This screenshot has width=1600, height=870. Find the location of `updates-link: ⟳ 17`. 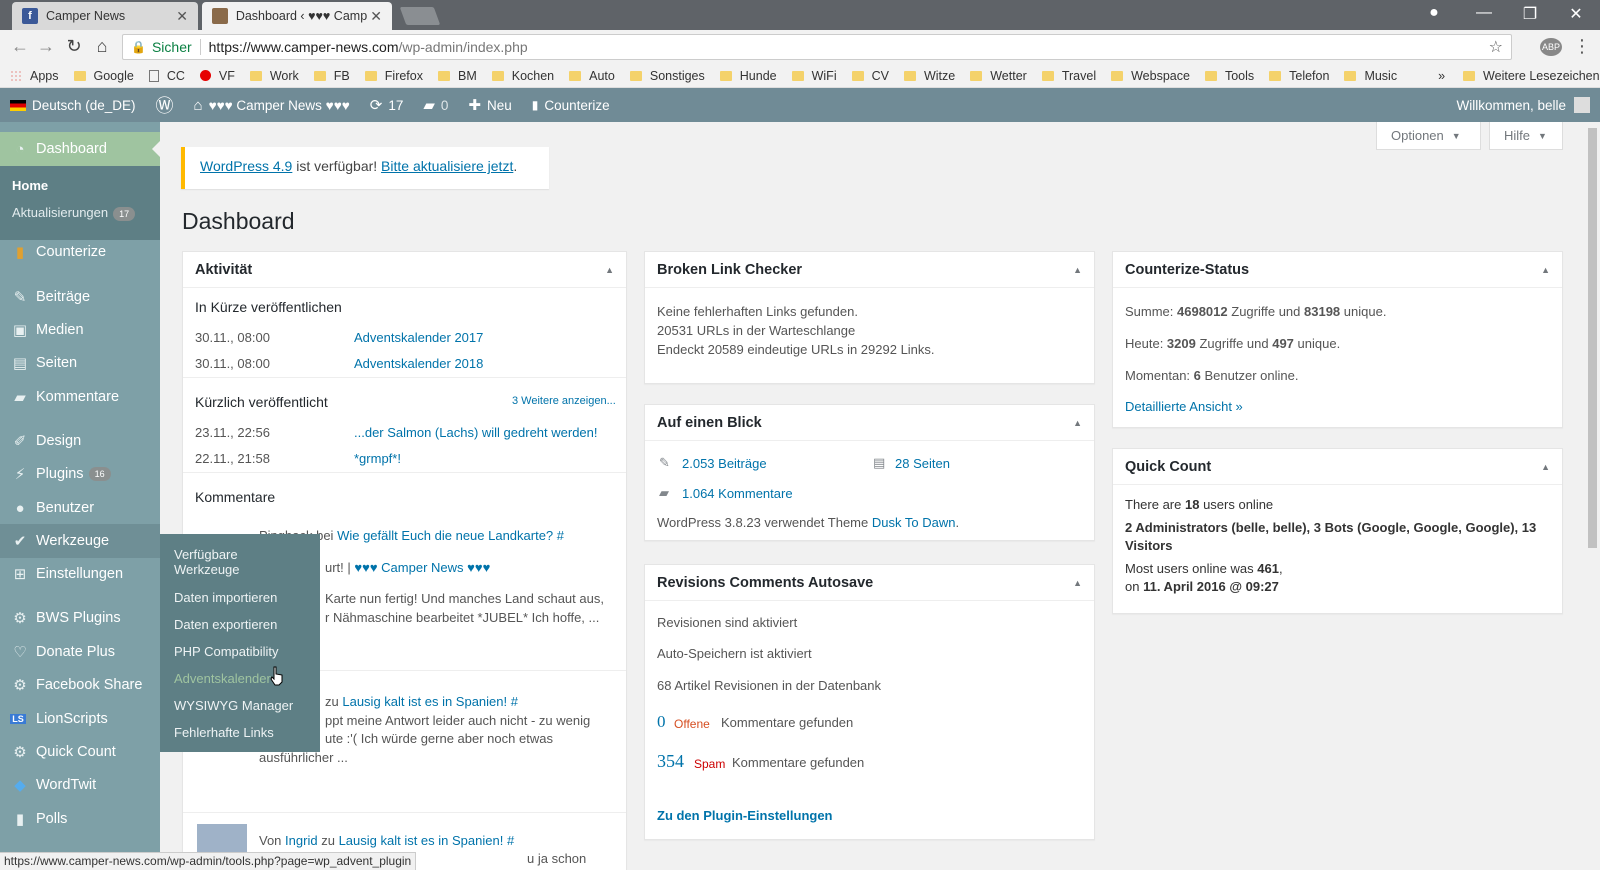

updates-link: ⟳ 17 is located at coordinates (387, 105).